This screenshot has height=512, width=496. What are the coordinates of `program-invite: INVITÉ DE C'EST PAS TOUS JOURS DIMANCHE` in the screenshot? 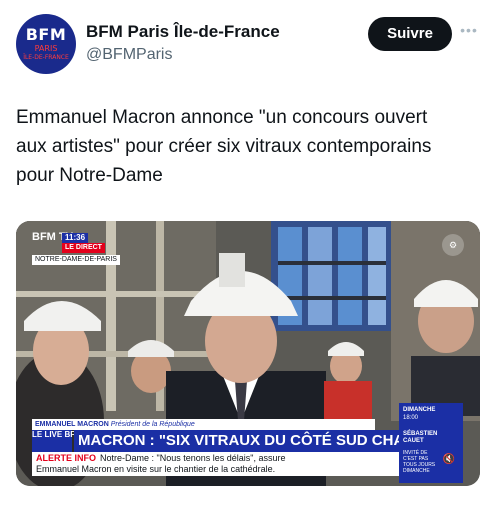 It's located at (419, 462).